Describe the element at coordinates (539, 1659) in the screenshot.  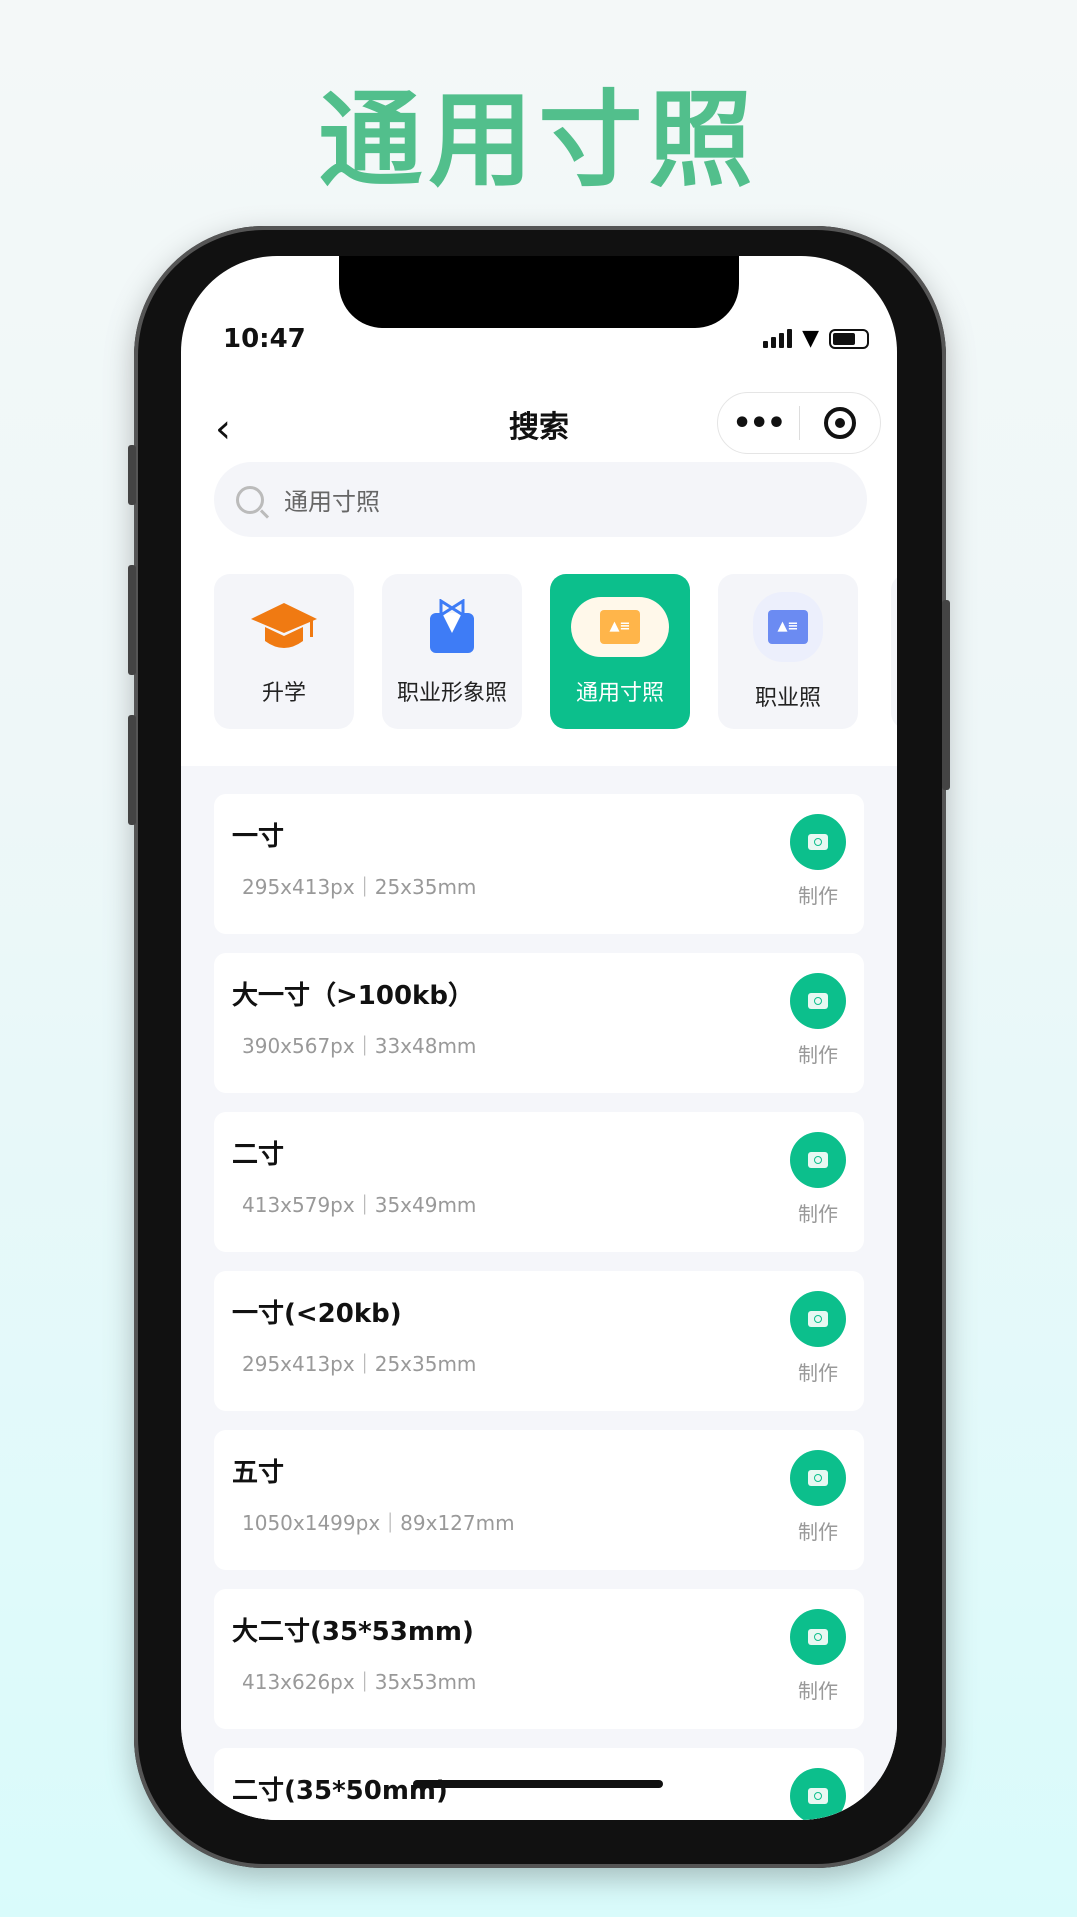
I see `list-item: 大二寸(35*53mm) 413x626px｜35x53mm 制作` at that location.